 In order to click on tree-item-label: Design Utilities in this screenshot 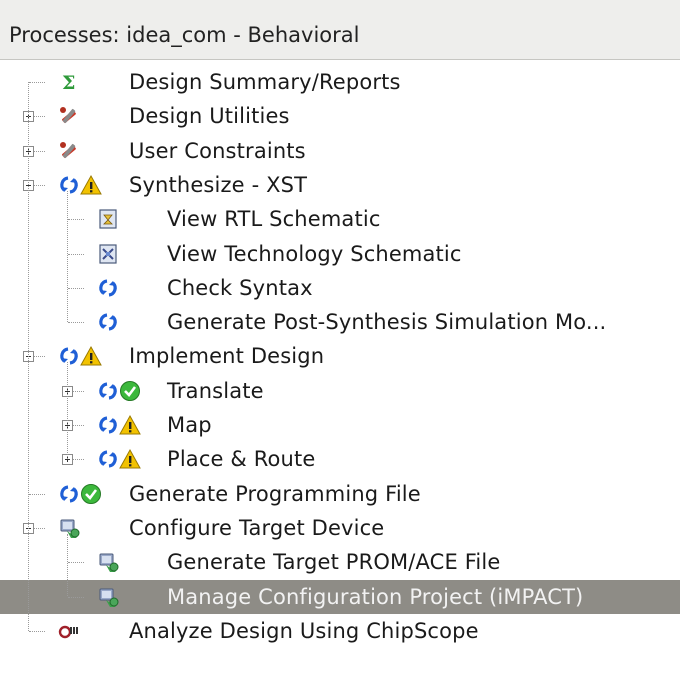, I will do `click(209, 116)`.